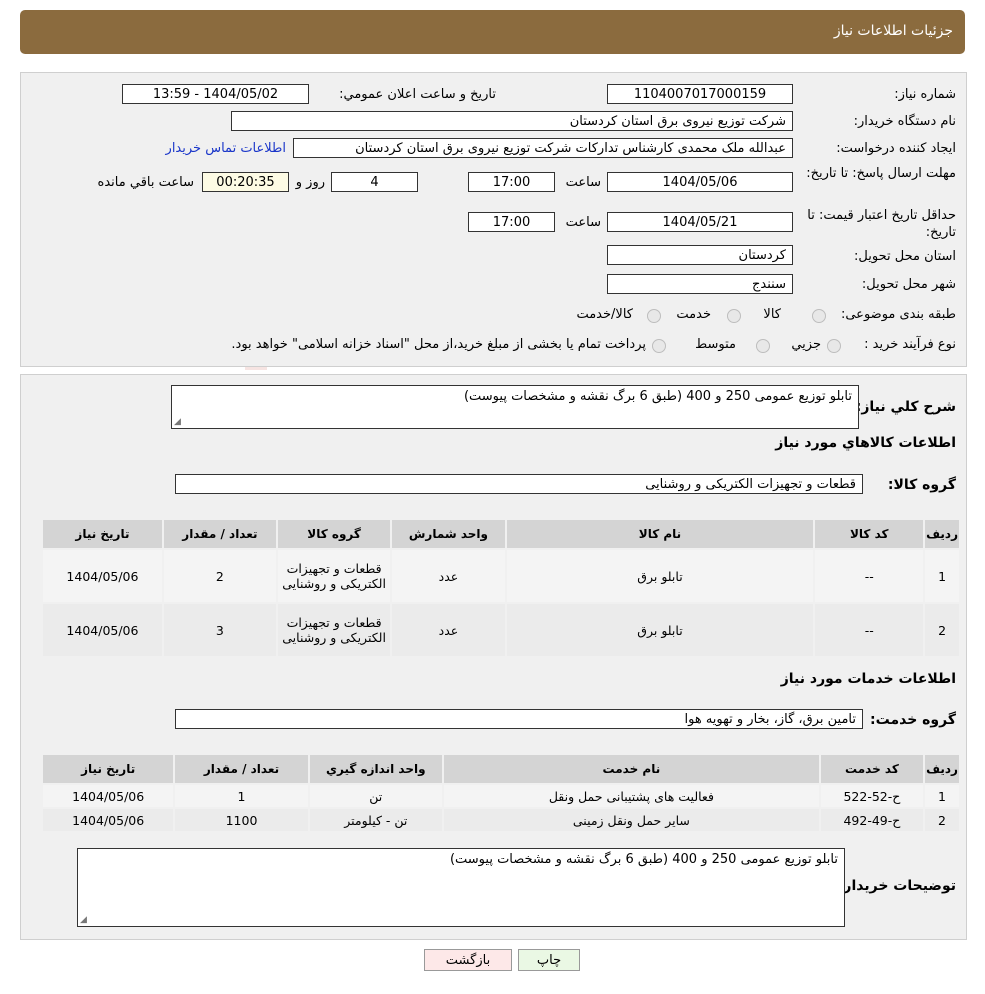  Describe the element at coordinates (700, 284) in the screenshot. I see `city-field: سنندج` at that location.